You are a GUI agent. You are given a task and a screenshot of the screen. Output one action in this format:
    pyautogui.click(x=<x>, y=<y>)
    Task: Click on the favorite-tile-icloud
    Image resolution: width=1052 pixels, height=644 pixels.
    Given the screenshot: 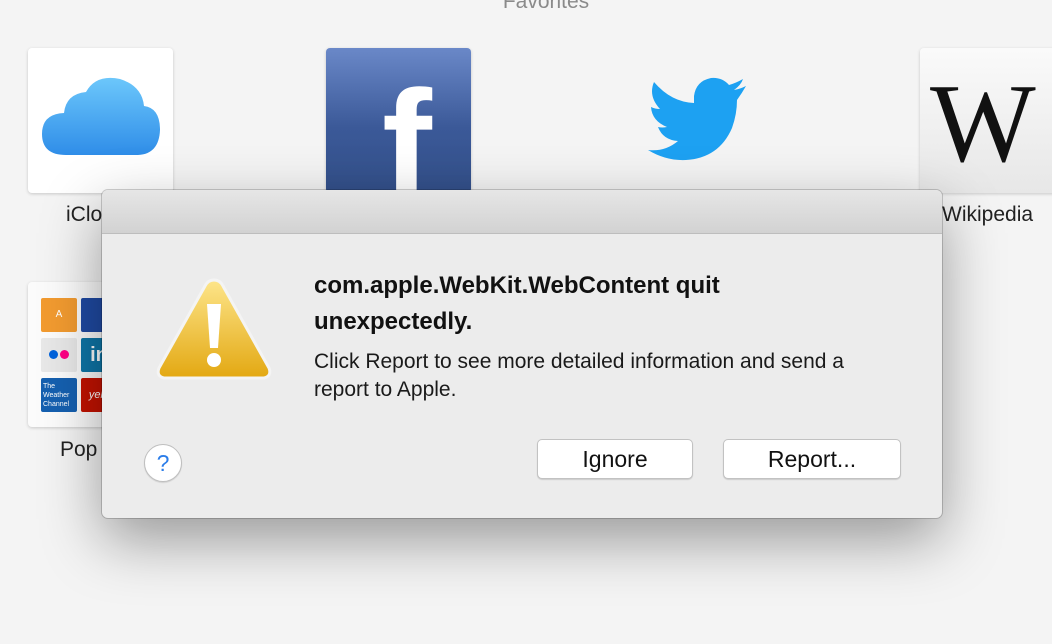 What is the action you would take?
    pyautogui.click(x=100, y=120)
    